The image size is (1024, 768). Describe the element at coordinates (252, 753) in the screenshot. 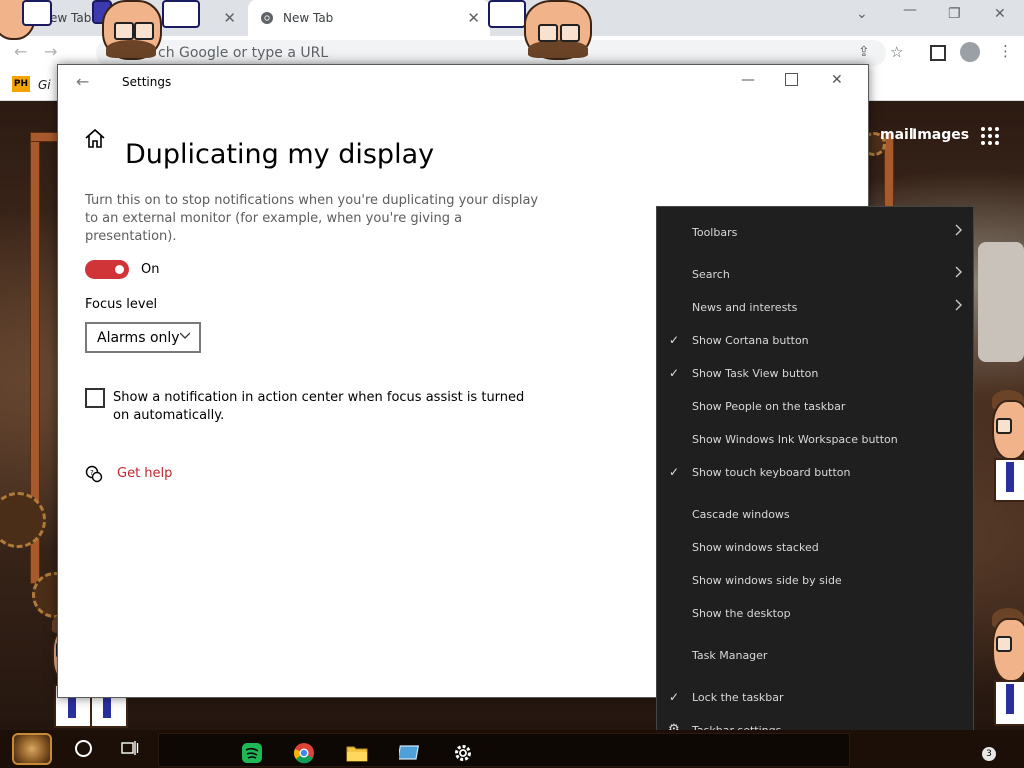

I see `spotify-icon` at that location.